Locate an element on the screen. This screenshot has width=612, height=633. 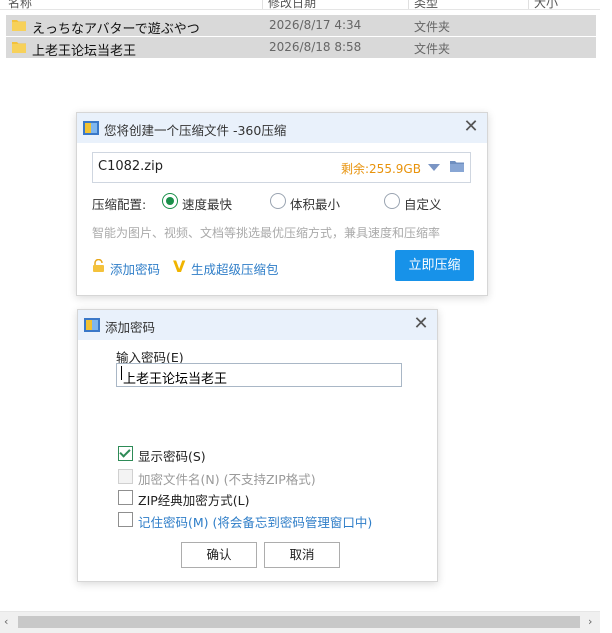
column-name: 名称 is located at coordinates (20, 4).